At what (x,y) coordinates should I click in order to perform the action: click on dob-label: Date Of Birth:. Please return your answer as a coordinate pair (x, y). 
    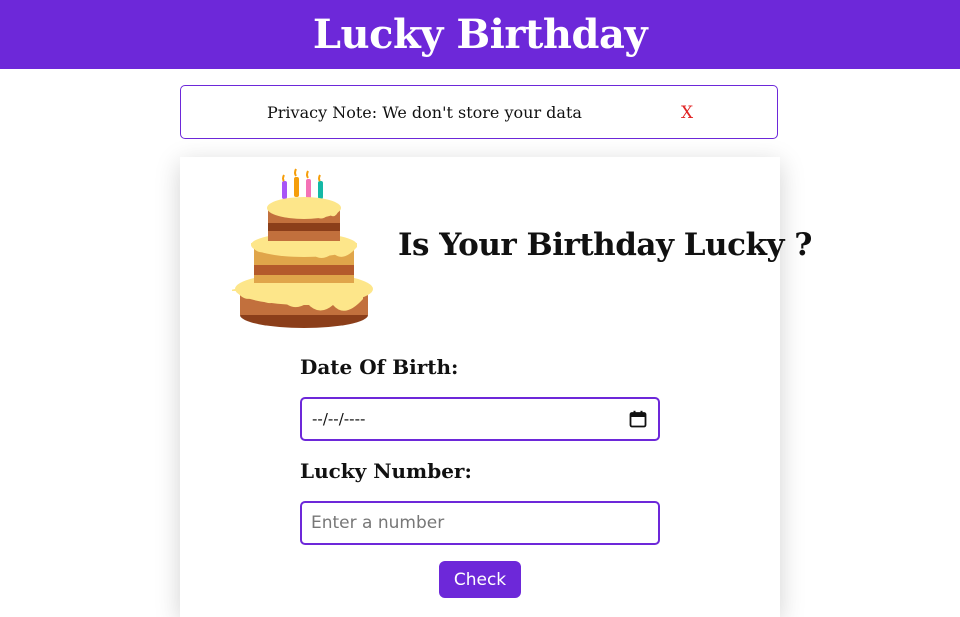
    Looking at the image, I should click on (379, 367).